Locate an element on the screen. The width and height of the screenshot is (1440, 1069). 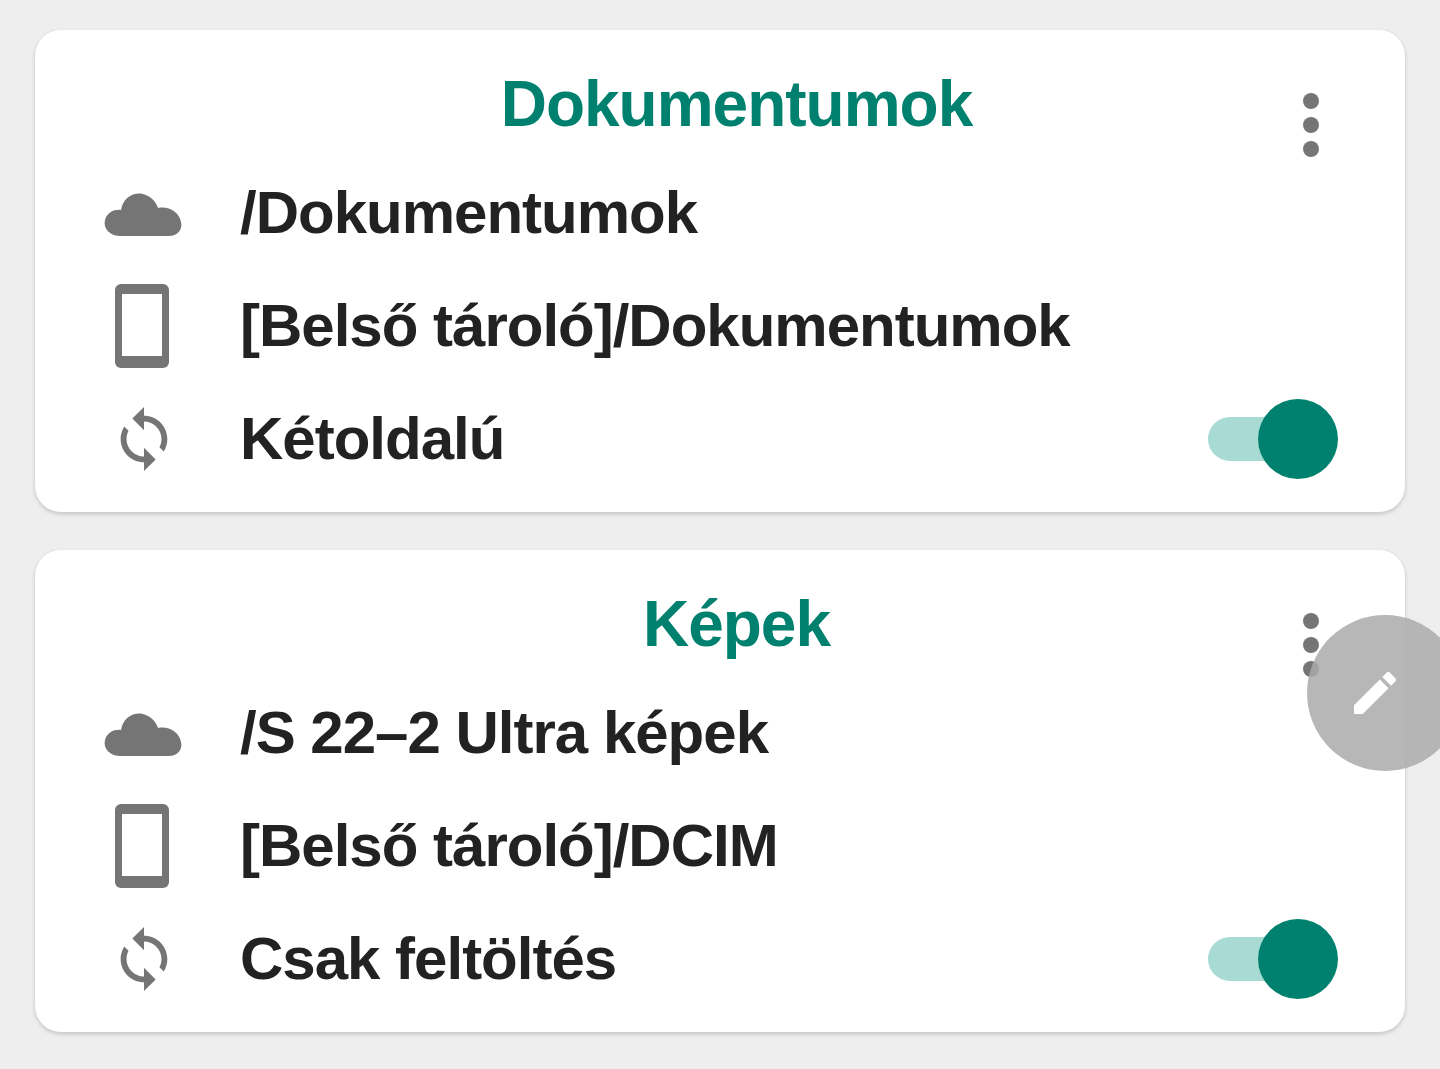
sync-mode: Csak feltöltés is located at coordinates (429, 958).